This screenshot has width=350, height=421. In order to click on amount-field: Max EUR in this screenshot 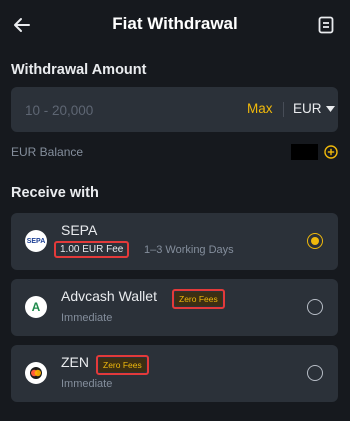, I will do `click(174, 109)`.